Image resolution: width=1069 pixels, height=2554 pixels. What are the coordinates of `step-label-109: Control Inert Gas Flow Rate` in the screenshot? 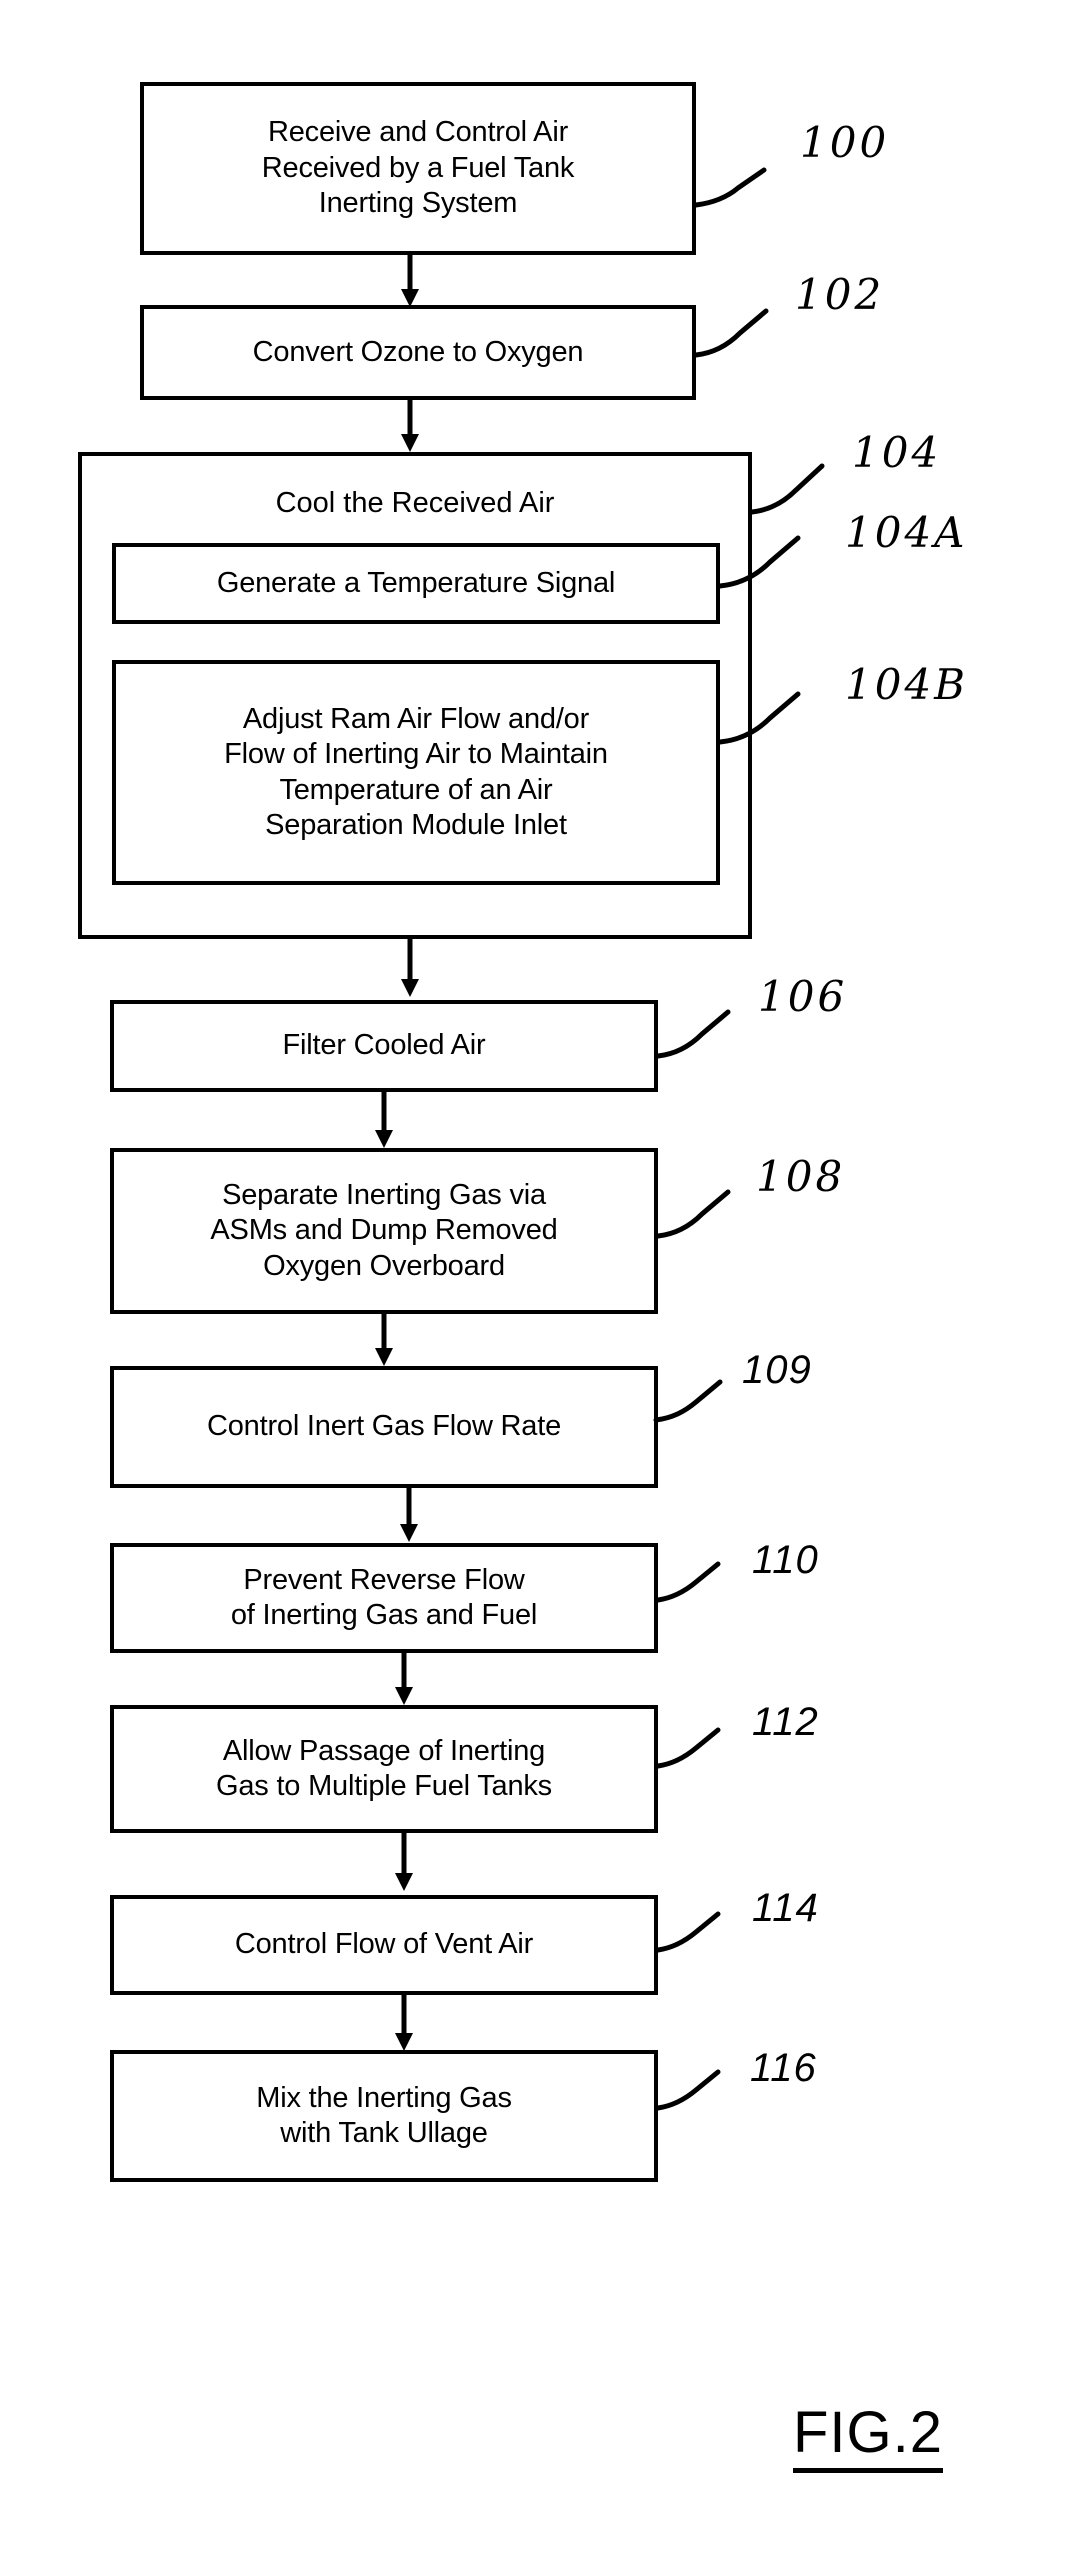 It's located at (383, 1426).